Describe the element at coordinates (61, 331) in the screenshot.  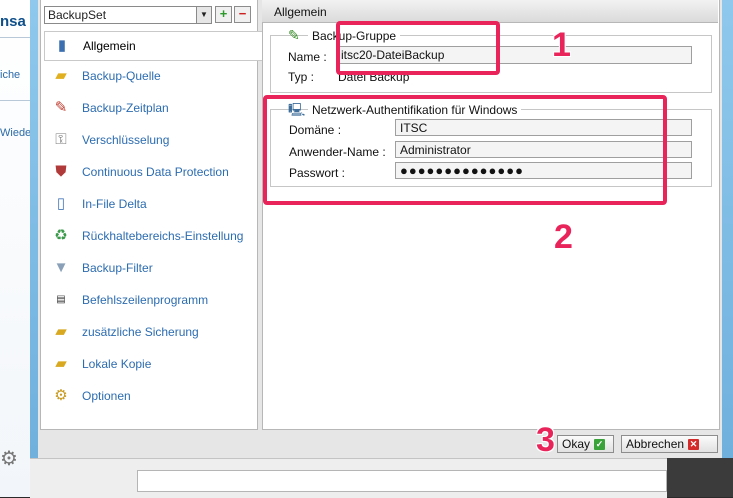
I see `extra-backup-icon: ▰` at that location.